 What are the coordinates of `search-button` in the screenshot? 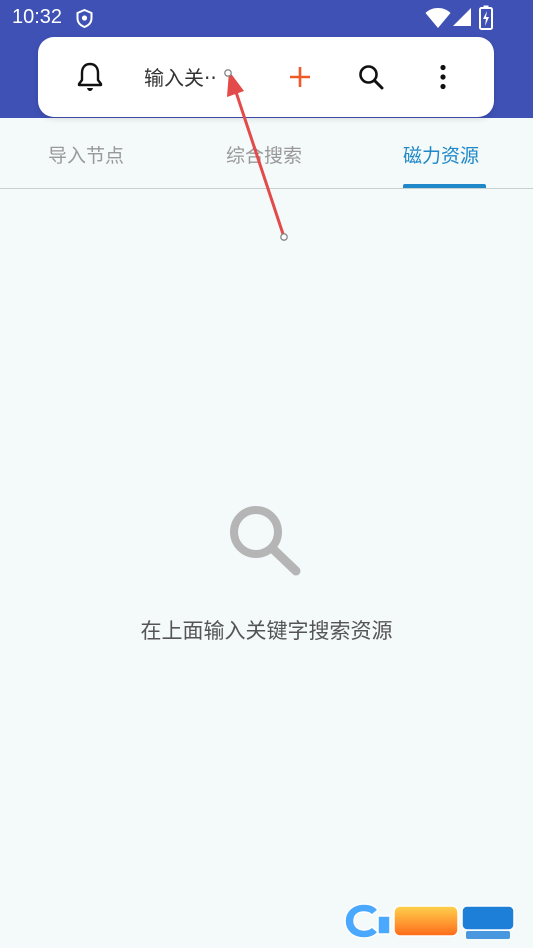 It's located at (371, 77).